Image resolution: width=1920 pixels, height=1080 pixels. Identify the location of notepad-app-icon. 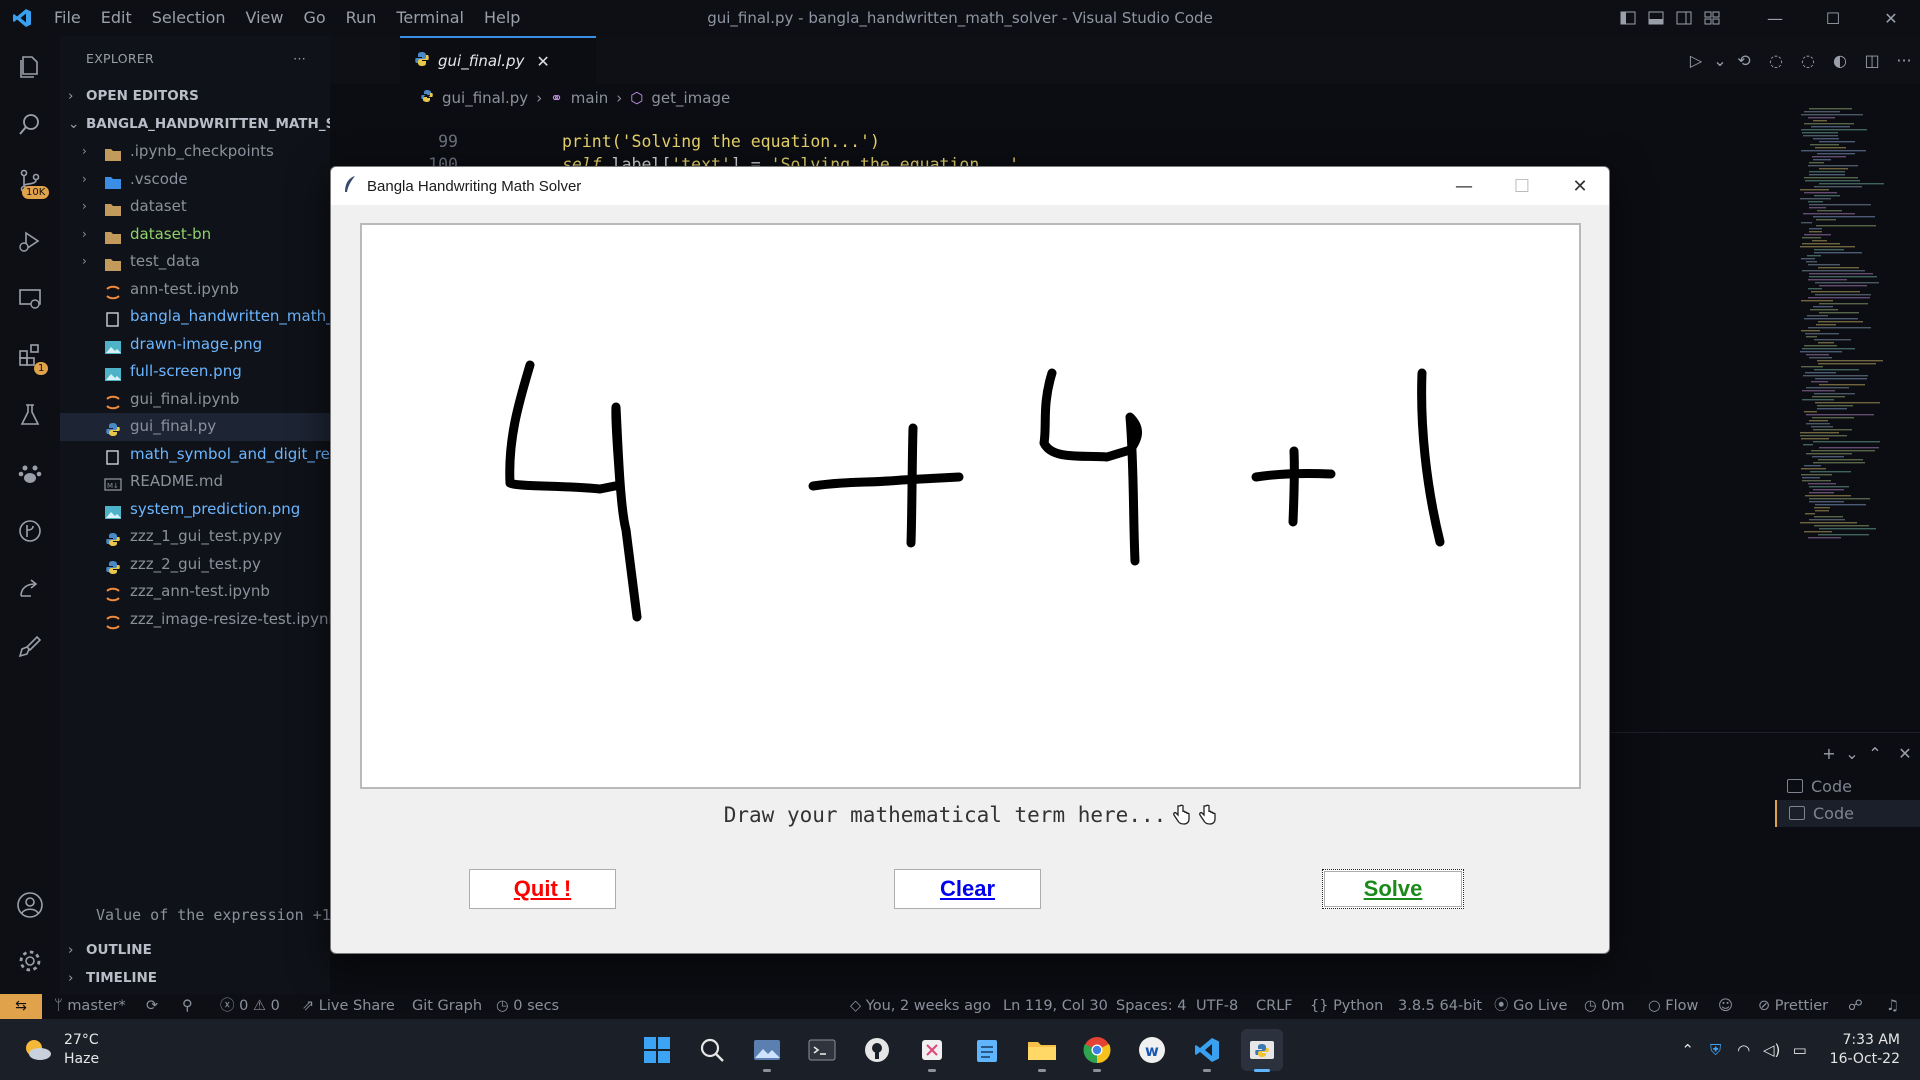
(987, 1050).